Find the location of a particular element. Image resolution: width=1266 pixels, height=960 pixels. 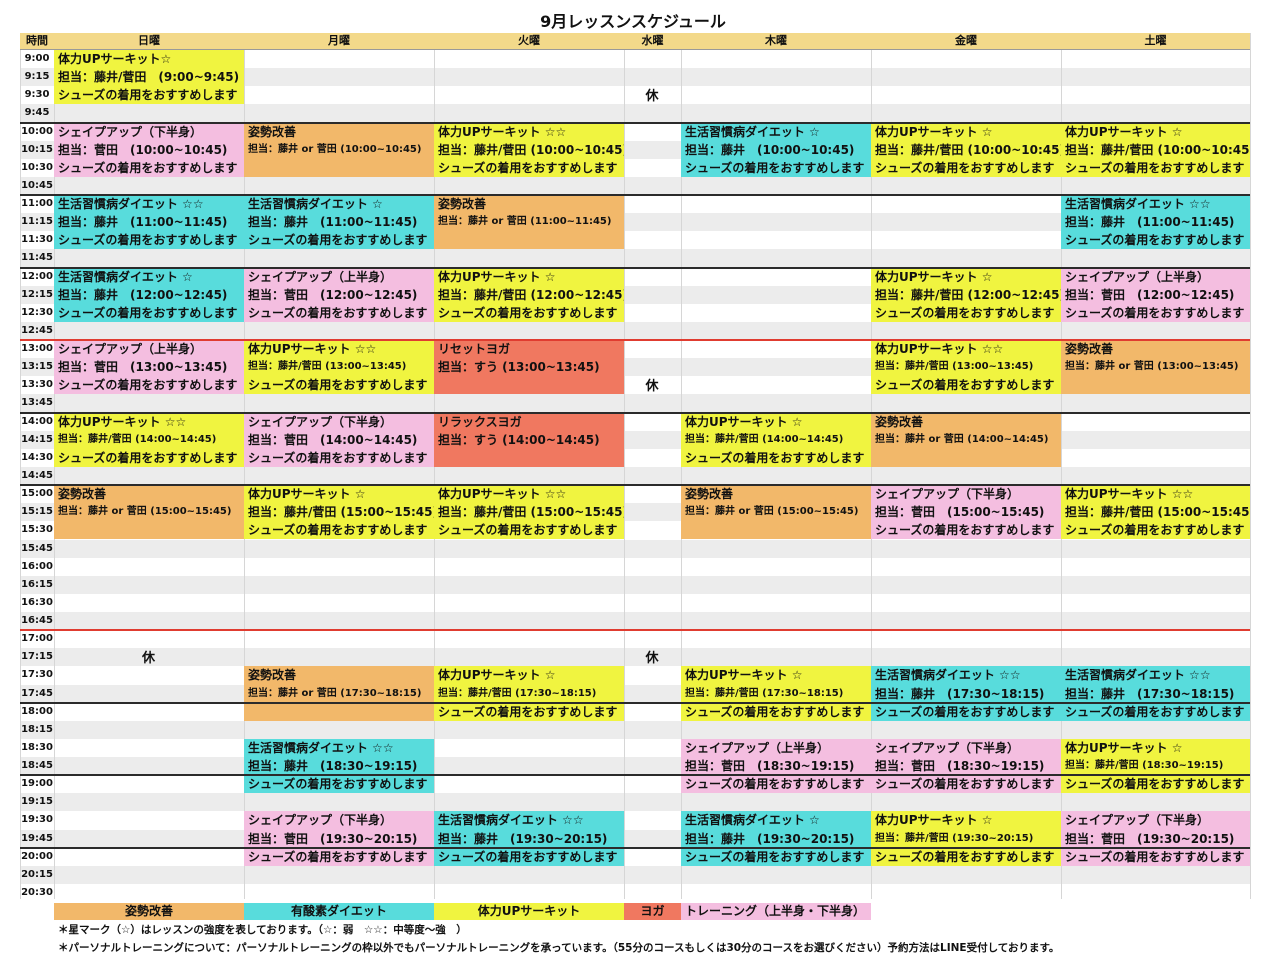

lesson-staff: 担当：藤井/菅田 (13:00~13:45) is located at coordinates (327, 367).